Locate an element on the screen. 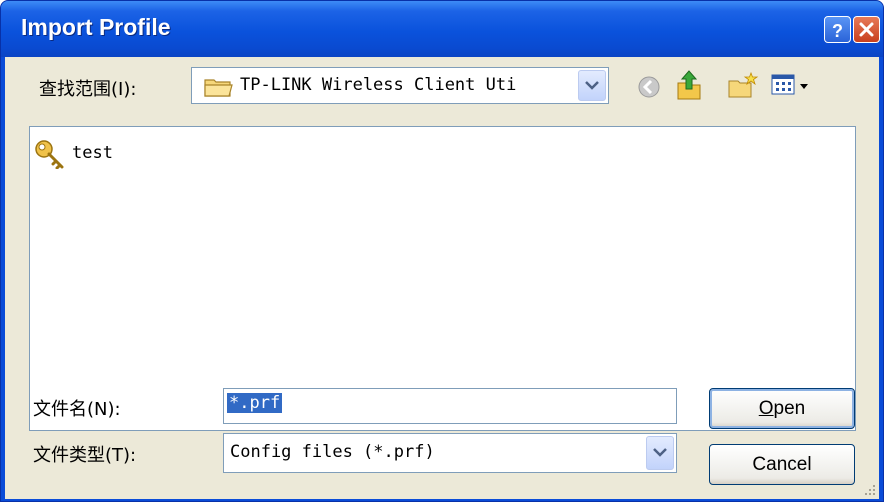  help-icon: ? is located at coordinates (837, 31).